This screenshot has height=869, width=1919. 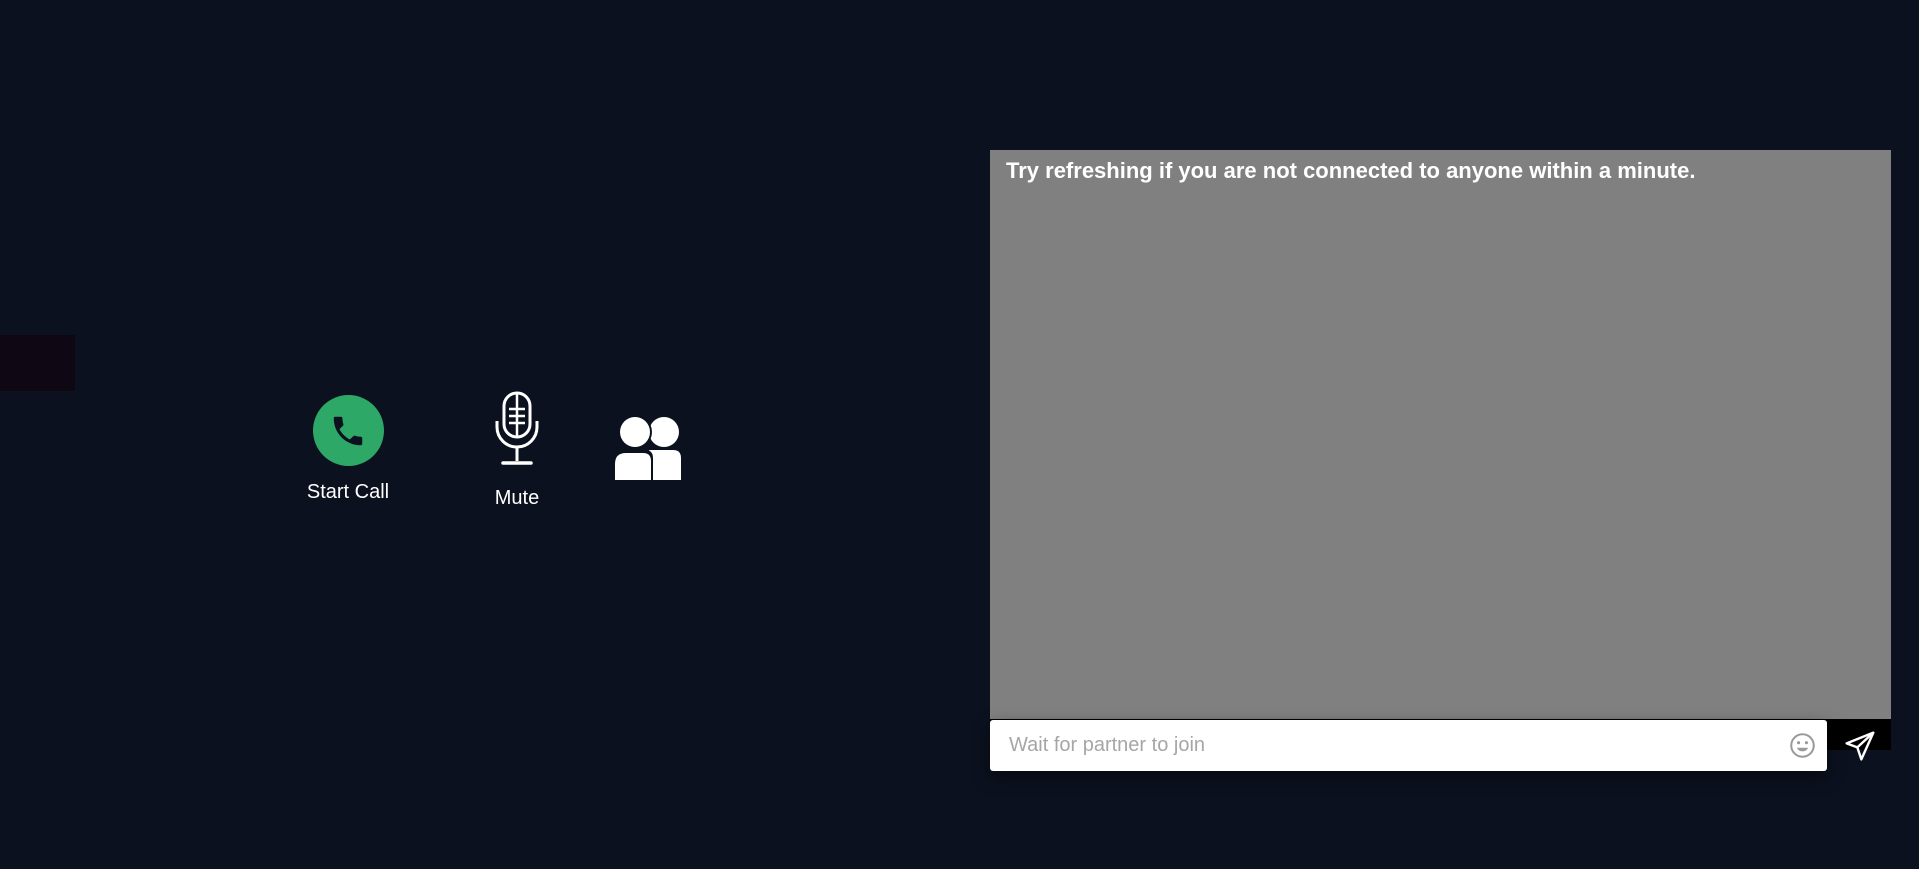 I want to click on start-call-button: Start Call, so click(x=348, y=448).